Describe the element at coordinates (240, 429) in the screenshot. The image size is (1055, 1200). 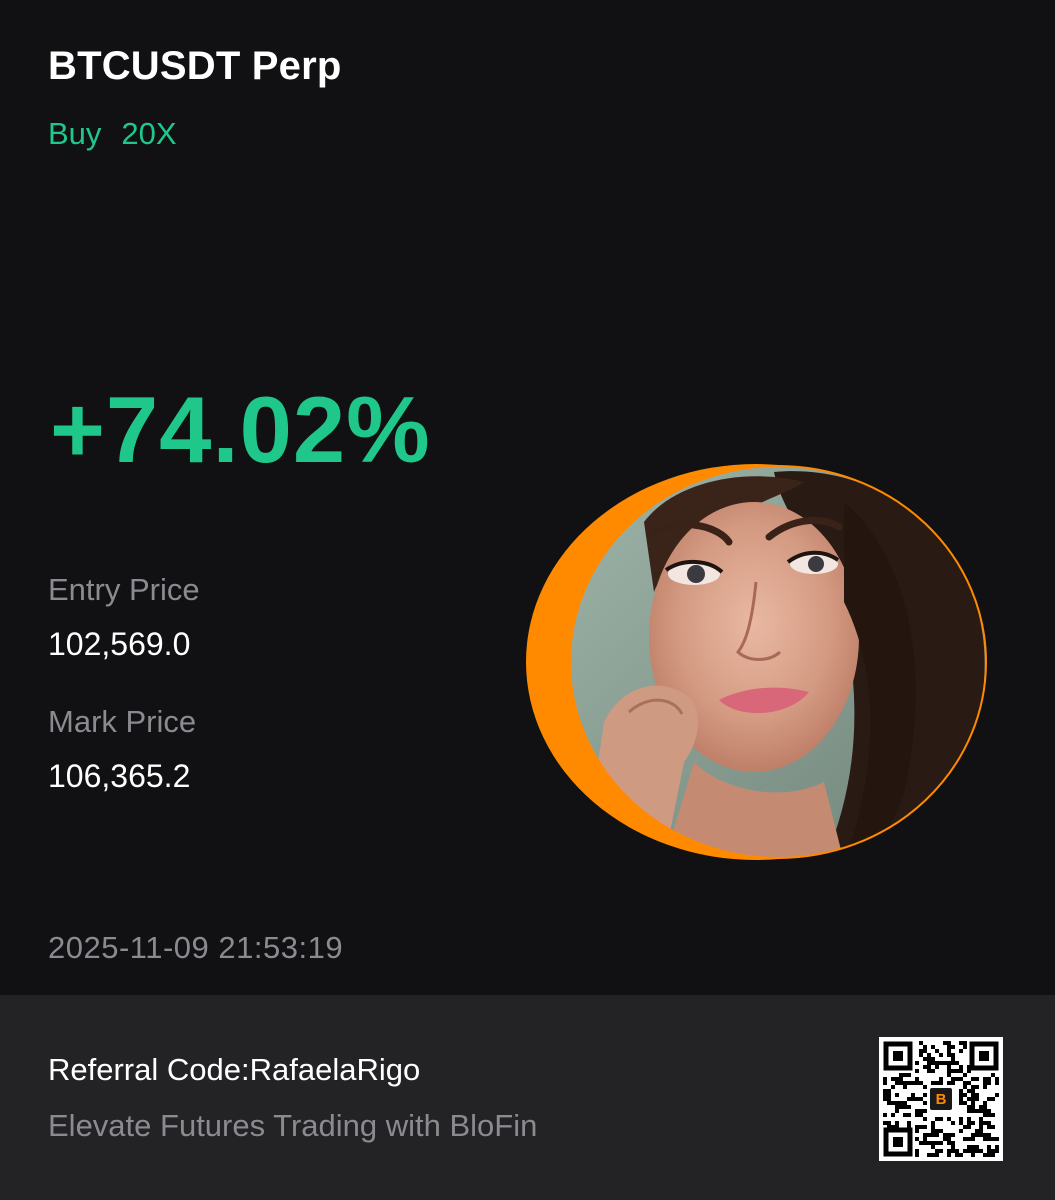
I see `pnl-percent: +74.02%` at that location.